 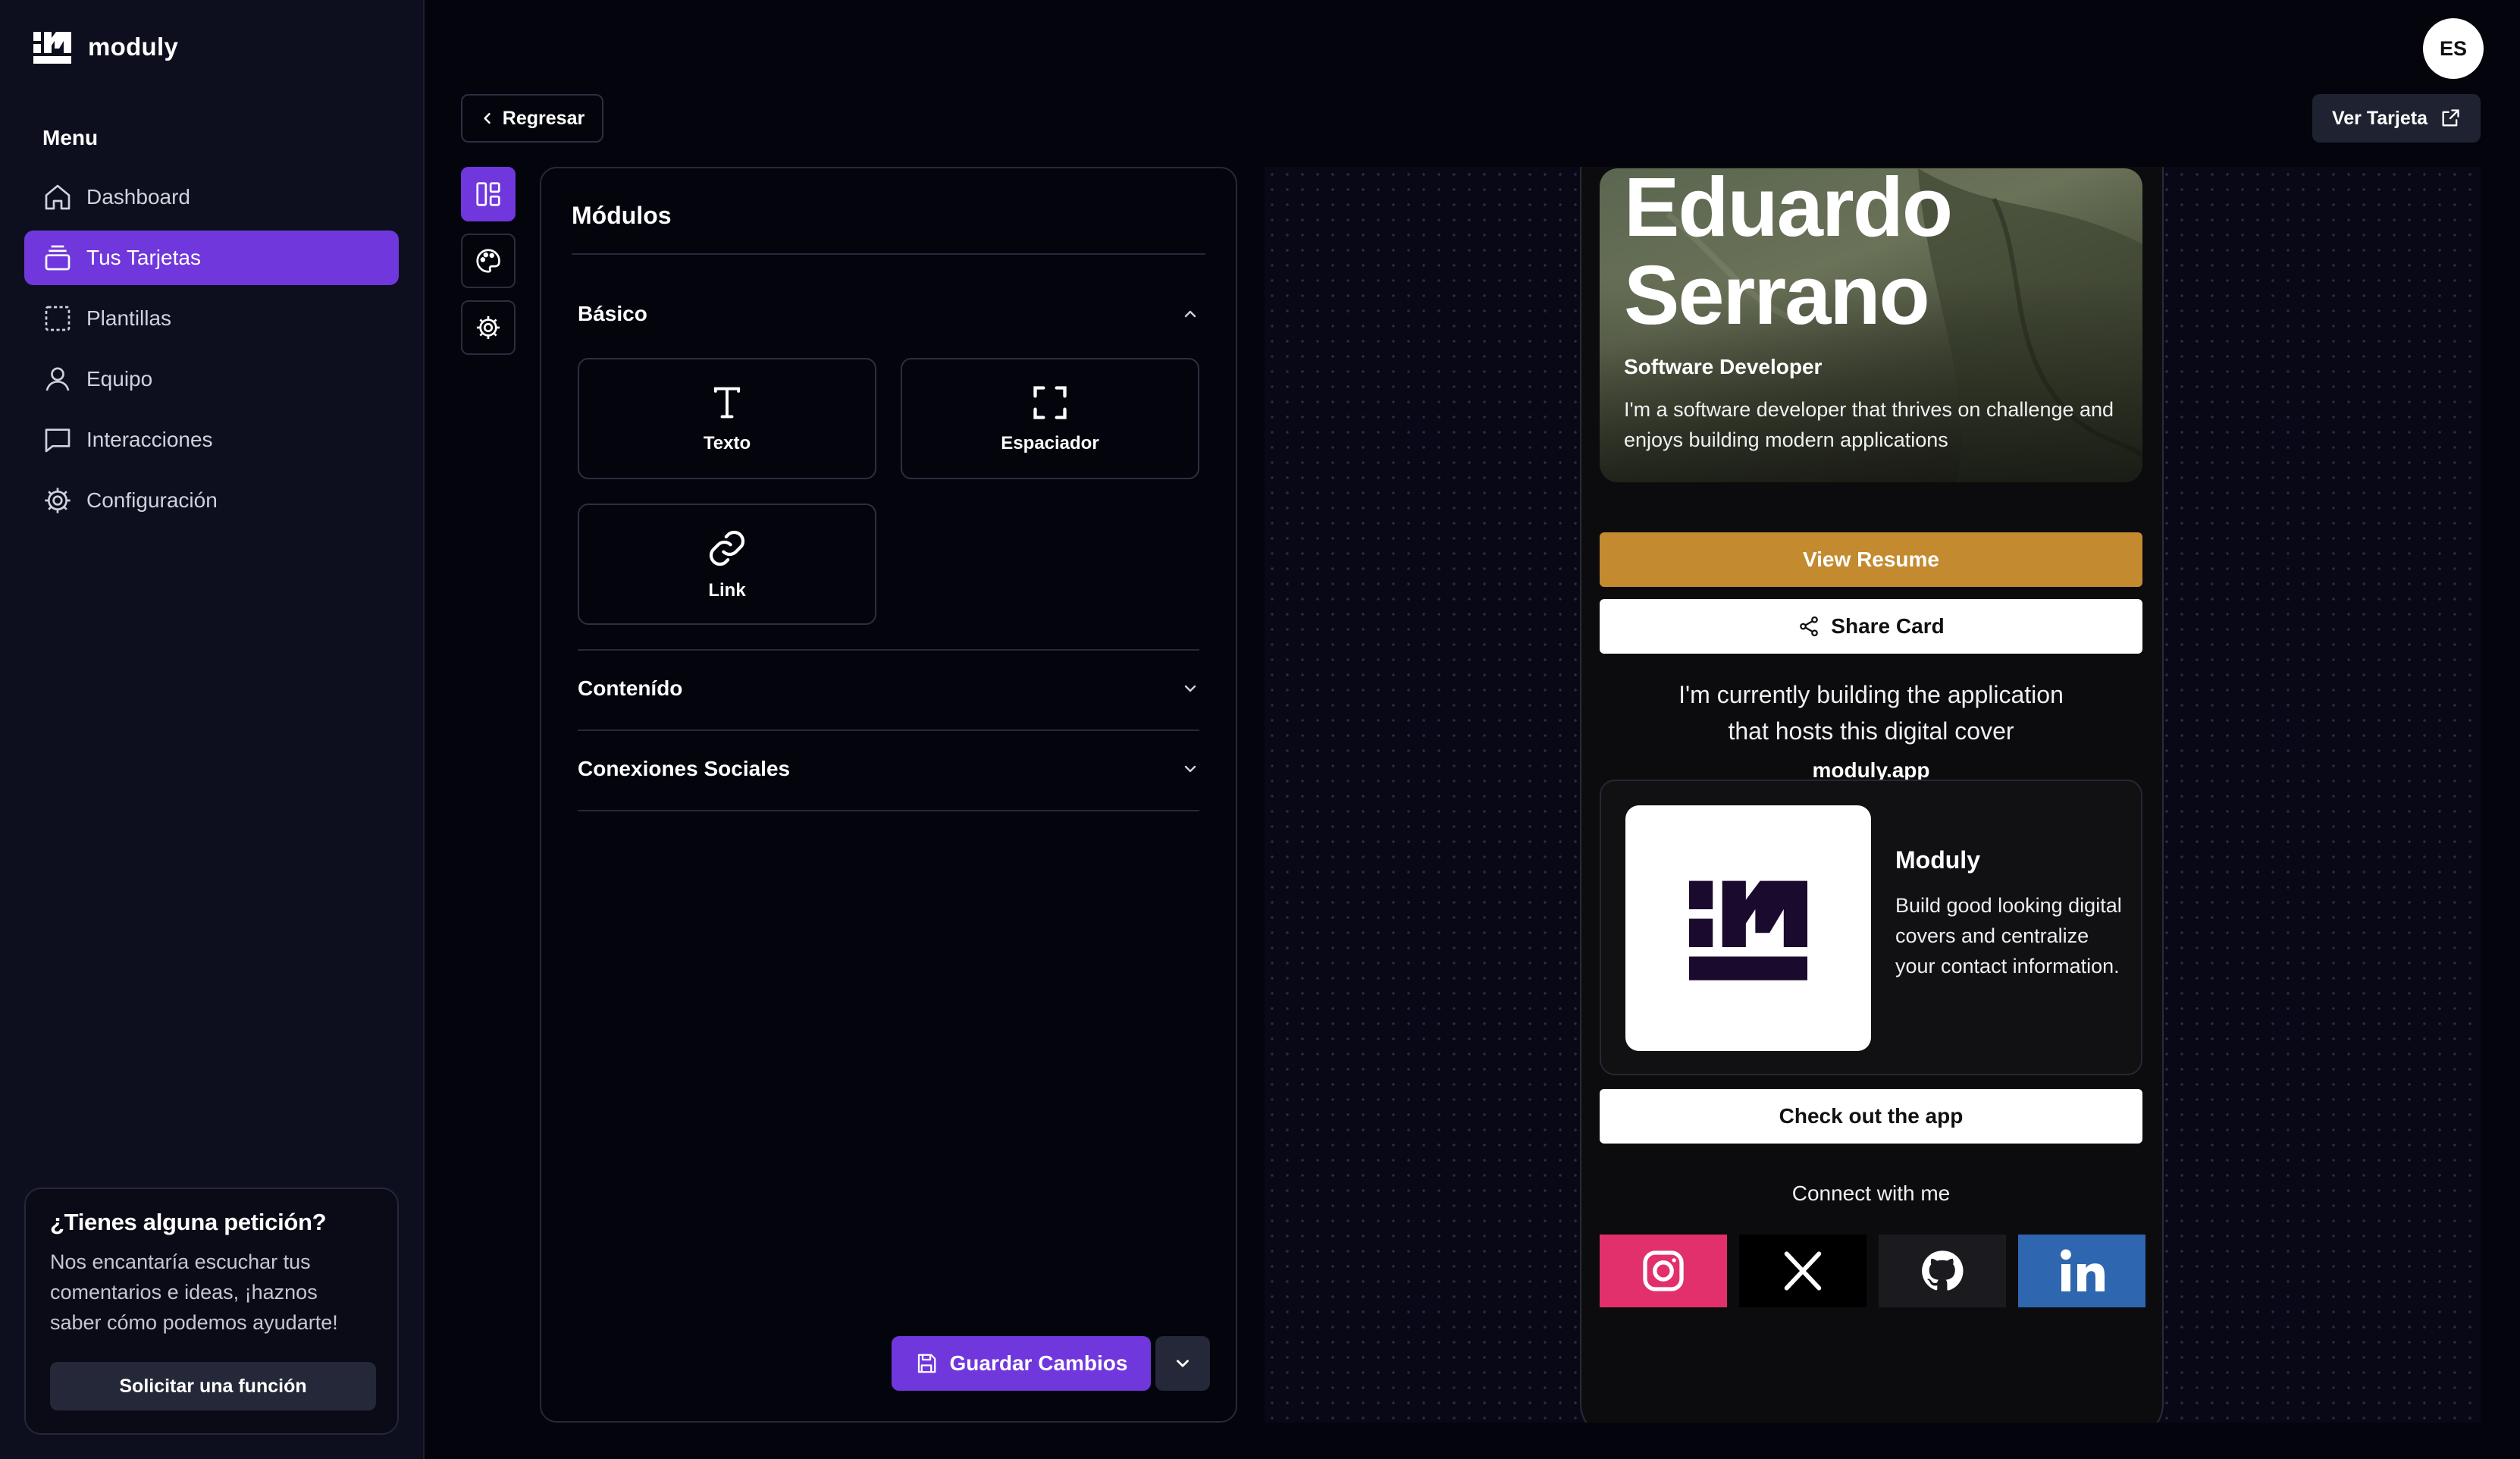 What do you see at coordinates (2450, 118) in the screenshot?
I see `external-link-icon` at bounding box center [2450, 118].